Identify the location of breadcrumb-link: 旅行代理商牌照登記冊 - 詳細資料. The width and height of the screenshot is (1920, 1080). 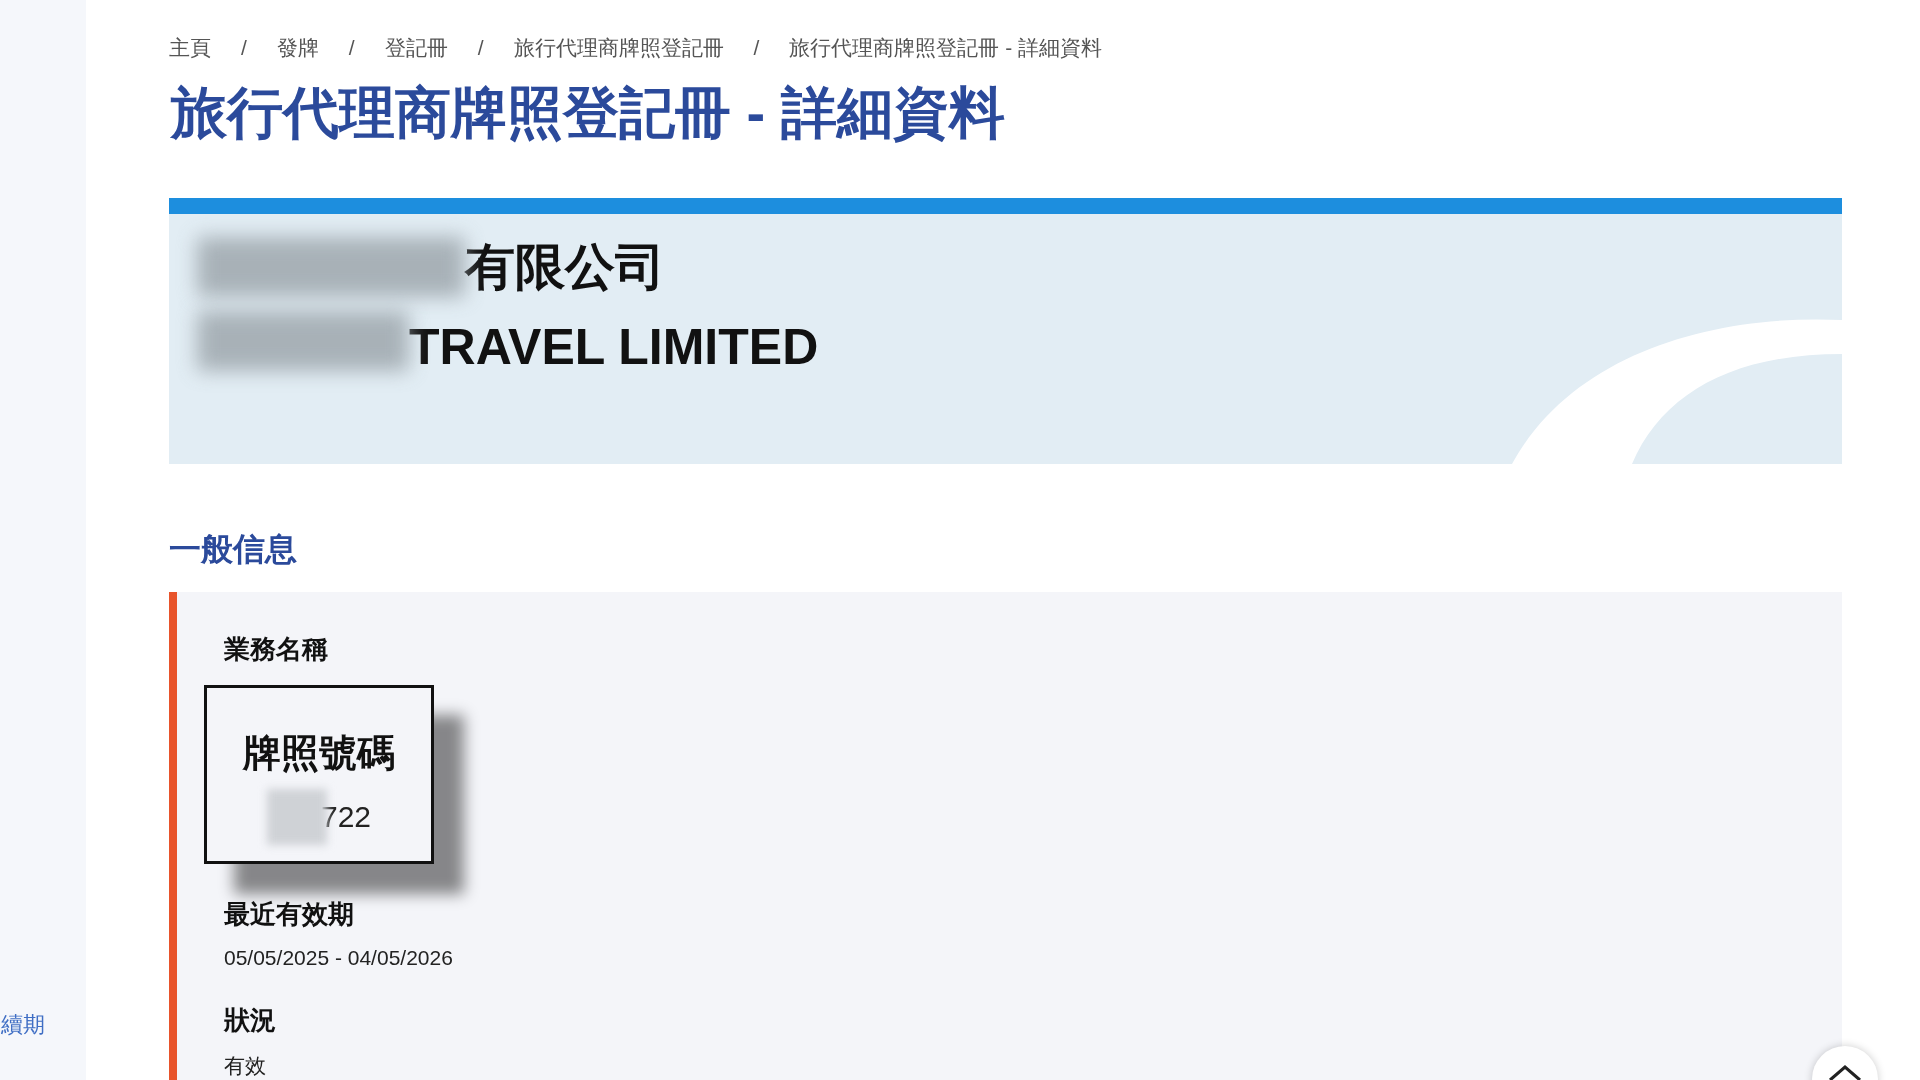
(946, 48).